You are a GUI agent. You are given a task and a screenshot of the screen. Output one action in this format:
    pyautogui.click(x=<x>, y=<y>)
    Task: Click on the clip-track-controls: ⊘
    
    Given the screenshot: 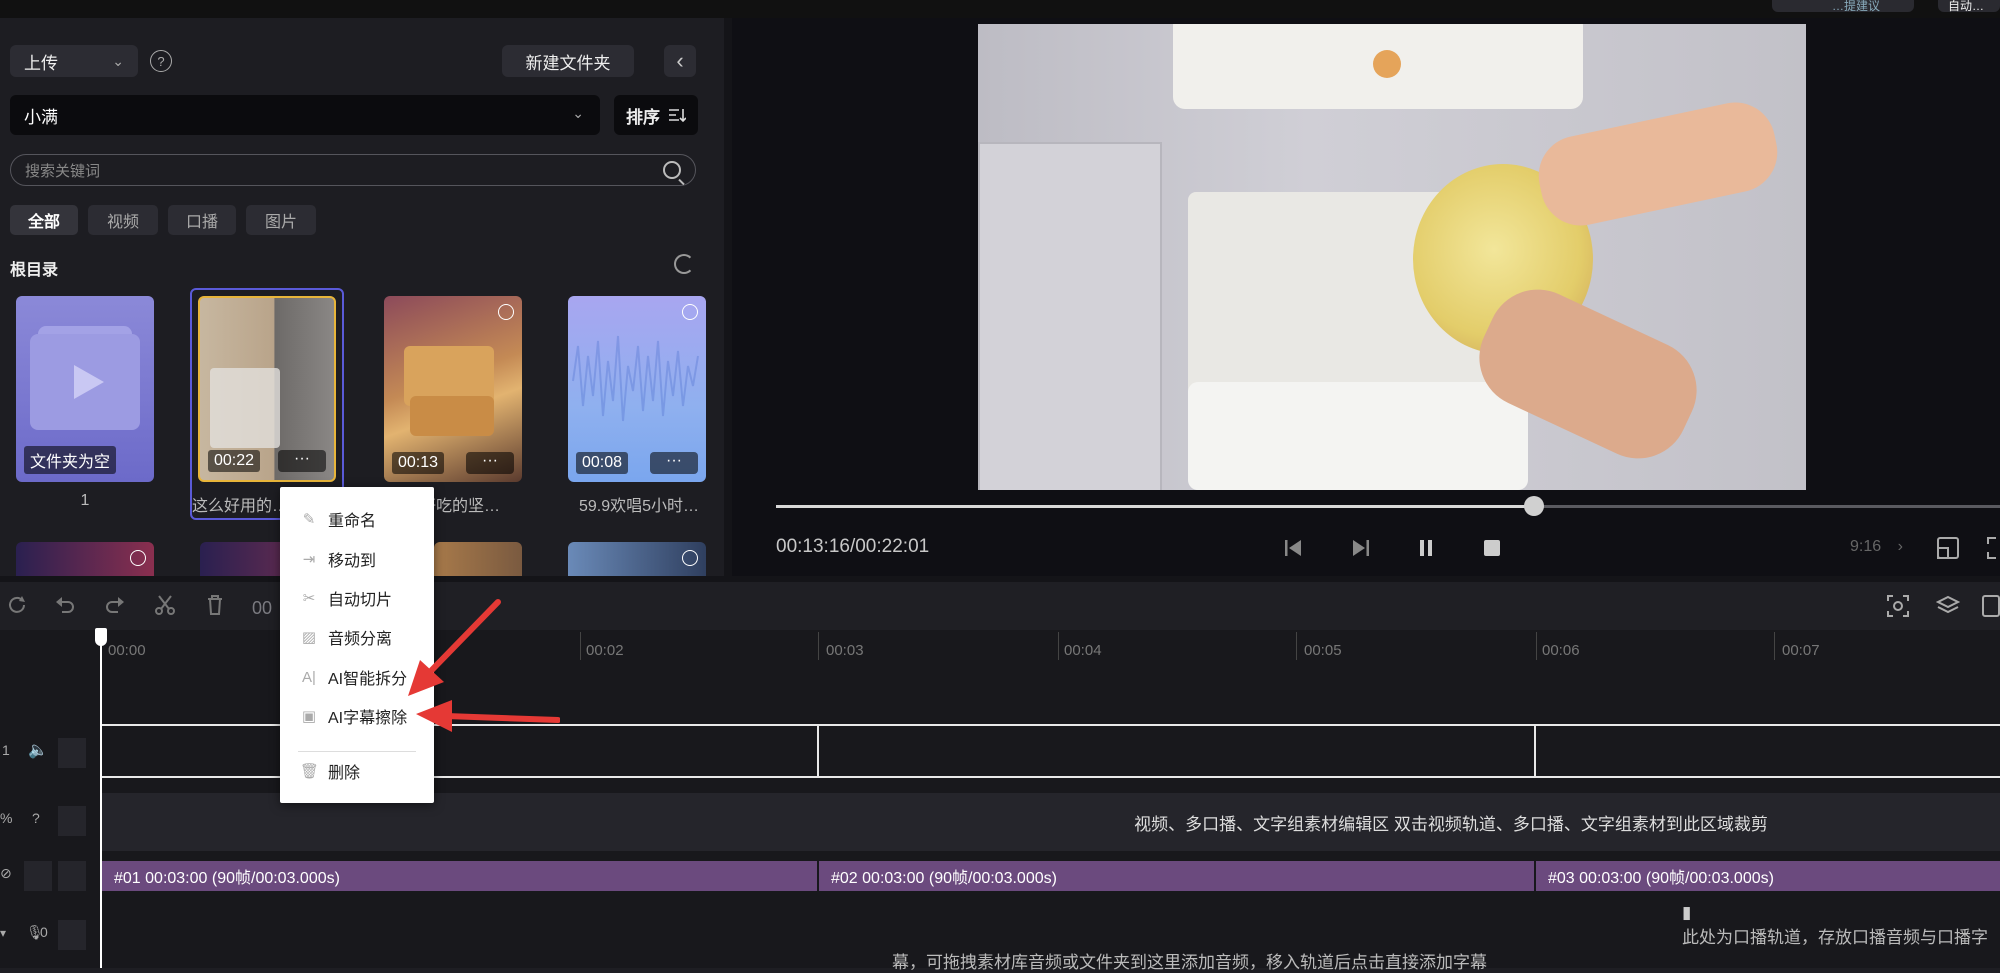 What is the action you would take?
    pyautogui.click(x=43, y=876)
    